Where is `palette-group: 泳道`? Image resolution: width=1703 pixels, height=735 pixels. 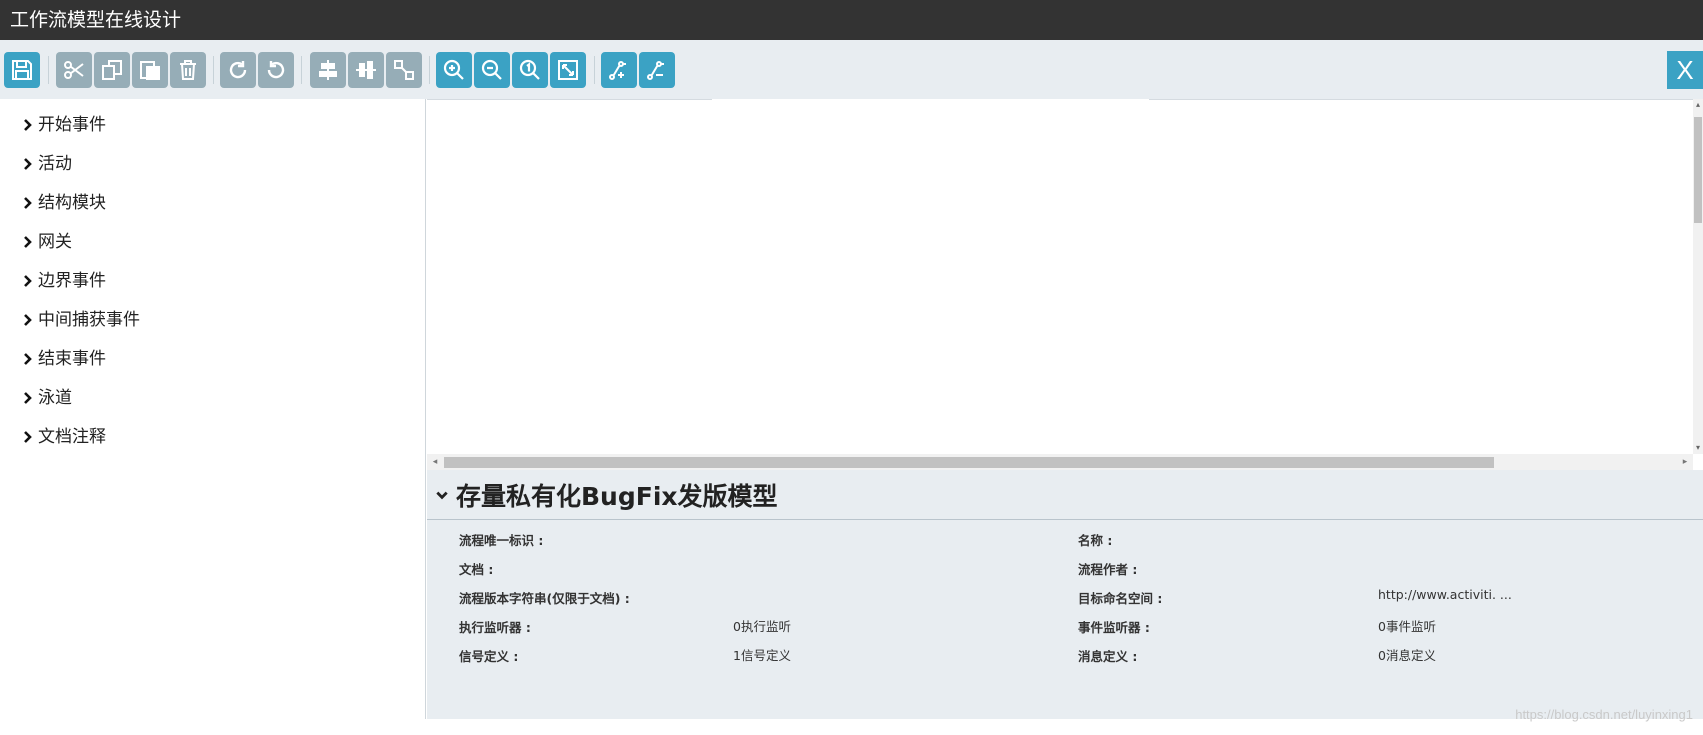 palette-group: 泳道 is located at coordinates (212, 404).